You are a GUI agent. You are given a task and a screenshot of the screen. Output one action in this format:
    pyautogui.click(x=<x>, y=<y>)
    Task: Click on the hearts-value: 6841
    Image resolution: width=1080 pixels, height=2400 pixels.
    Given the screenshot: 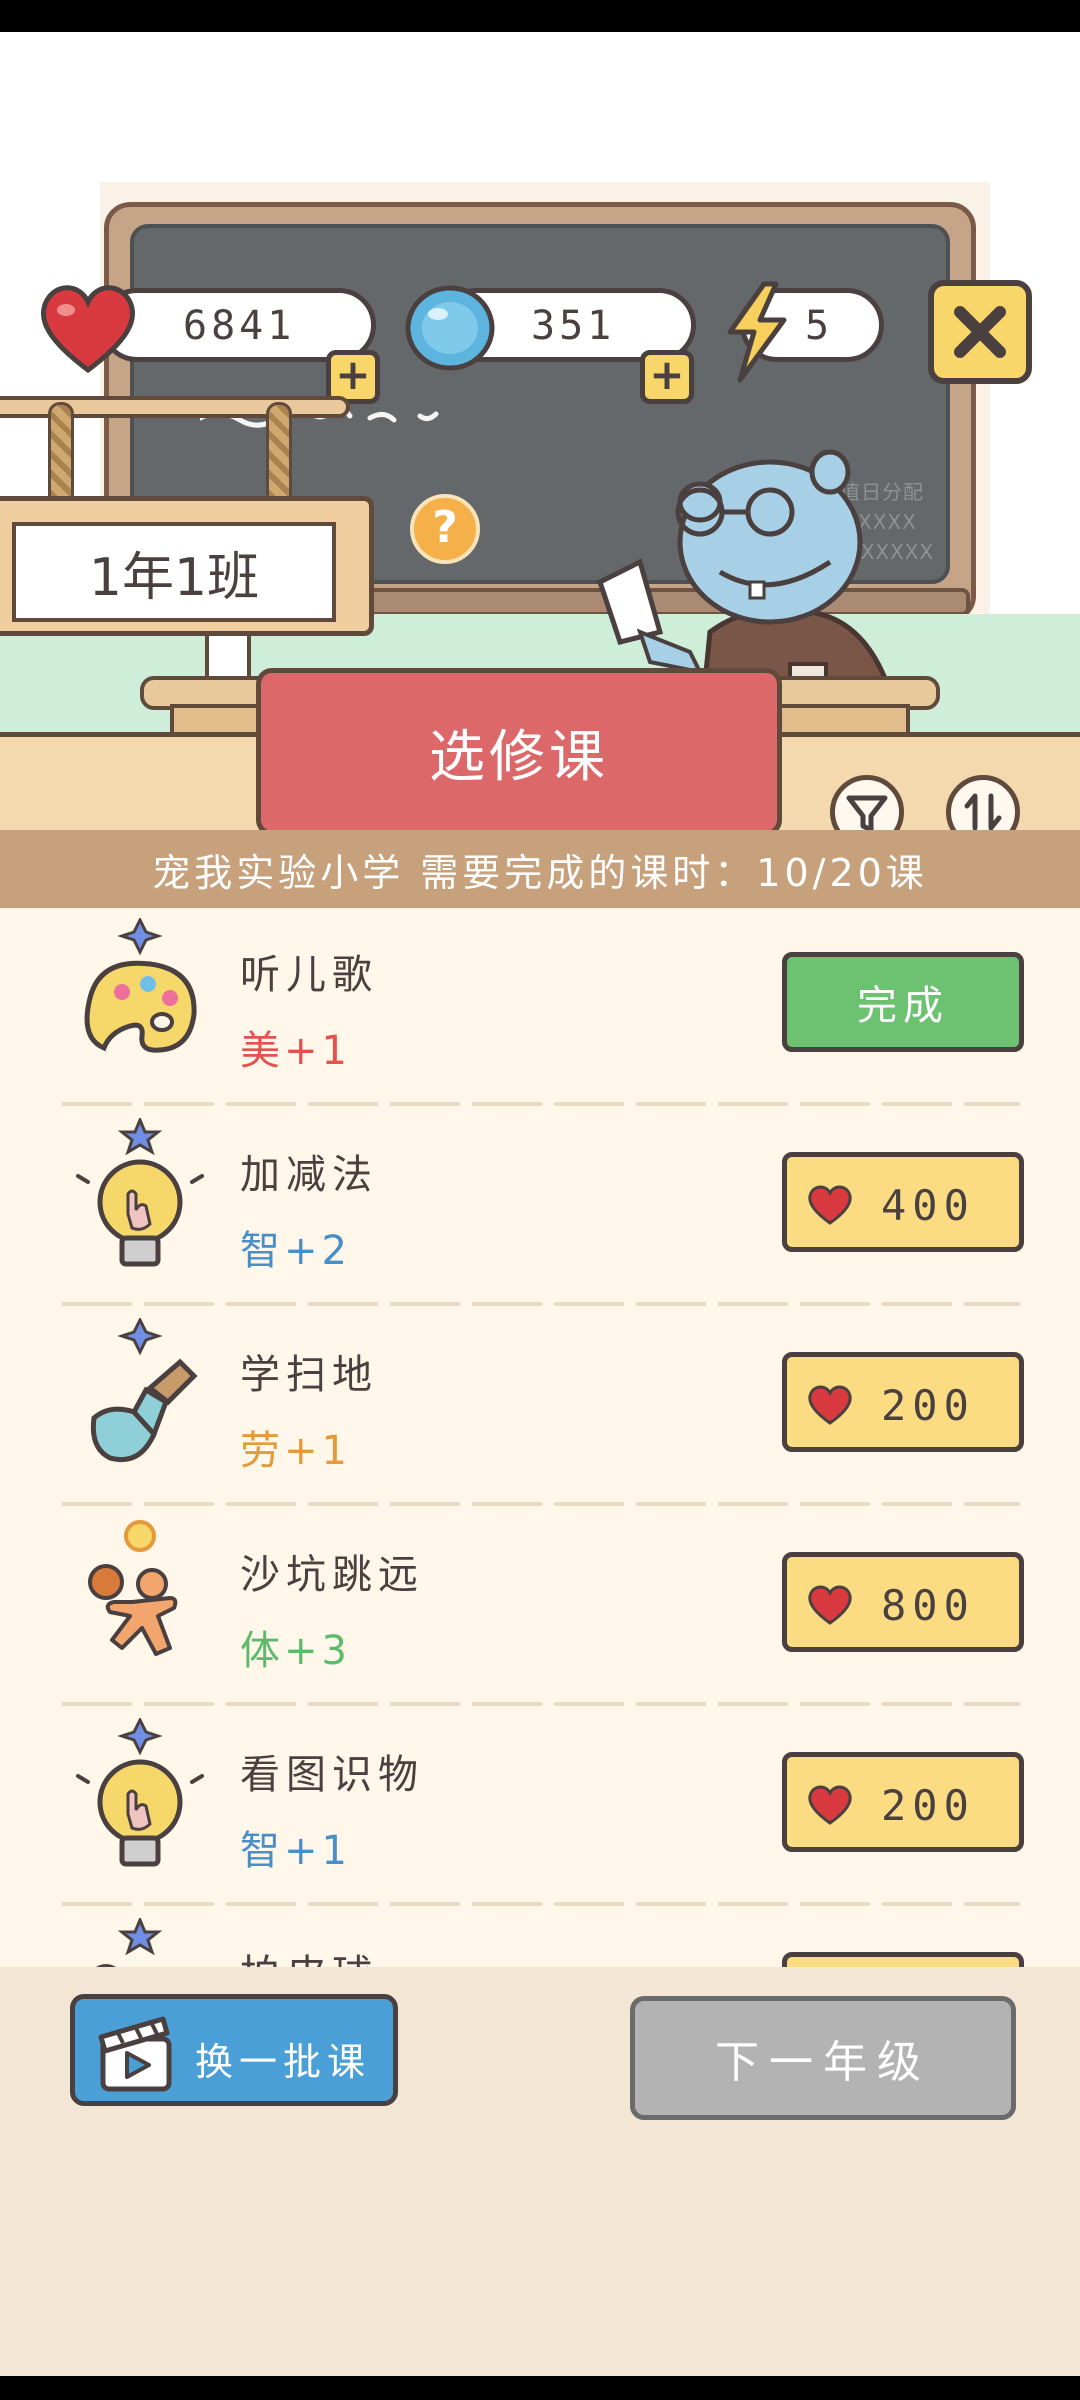 What is the action you would take?
    pyautogui.click(x=239, y=326)
    